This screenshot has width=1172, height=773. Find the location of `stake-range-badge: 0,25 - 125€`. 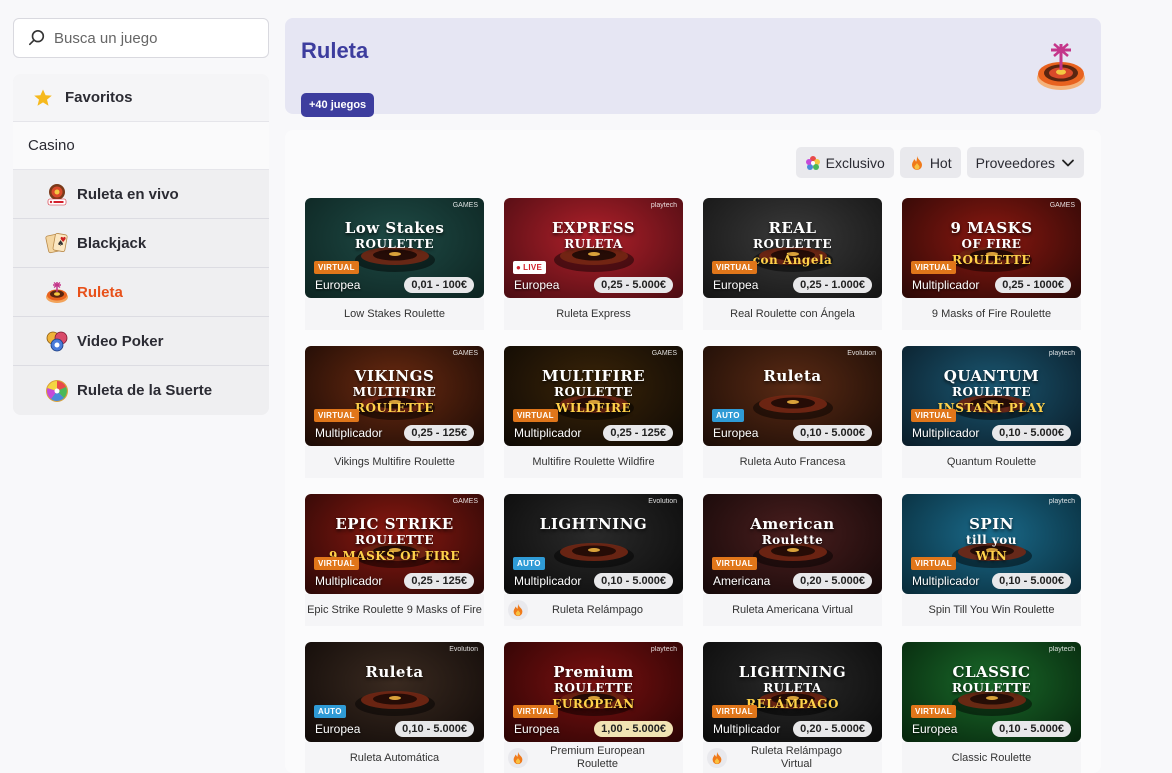

stake-range-badge: 0,25 - 125€ is located at coordinates (638, 433).